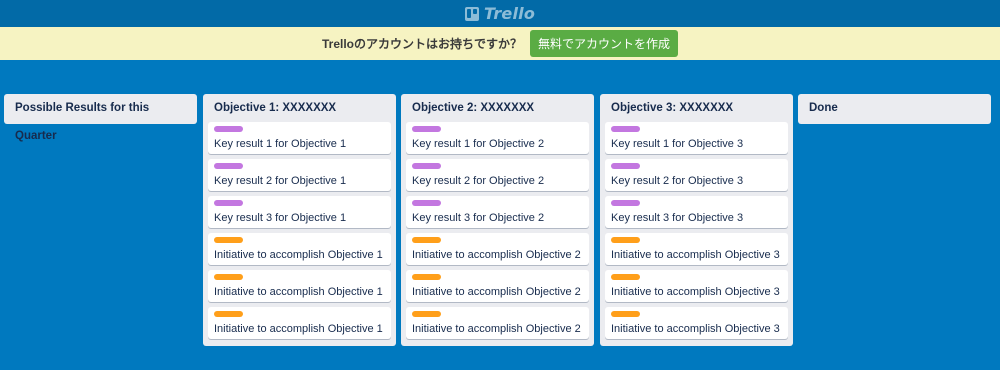 The image size is (1000, 370). I want to click on list-title: Objective 3: XXXXXXX, so click(696, 108).